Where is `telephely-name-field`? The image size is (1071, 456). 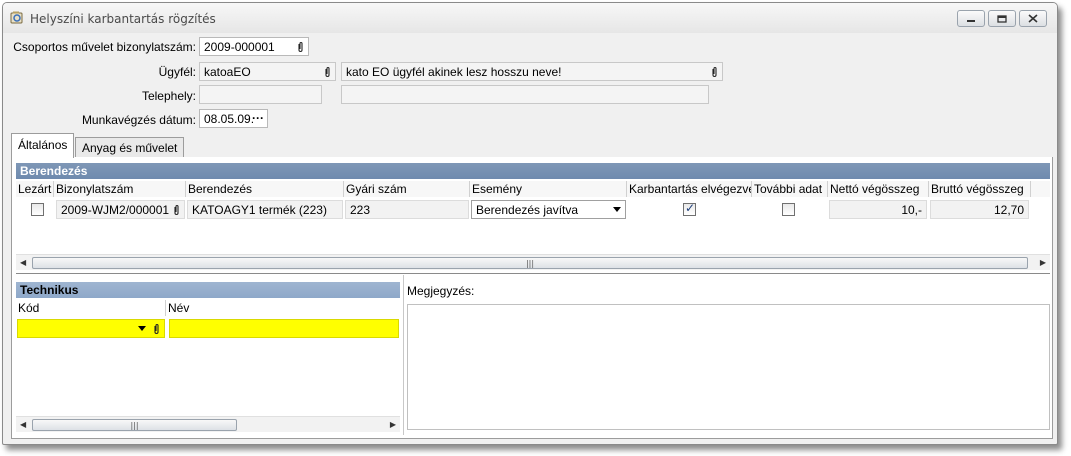
telephely-name-field is located at coordinates (525, 94).